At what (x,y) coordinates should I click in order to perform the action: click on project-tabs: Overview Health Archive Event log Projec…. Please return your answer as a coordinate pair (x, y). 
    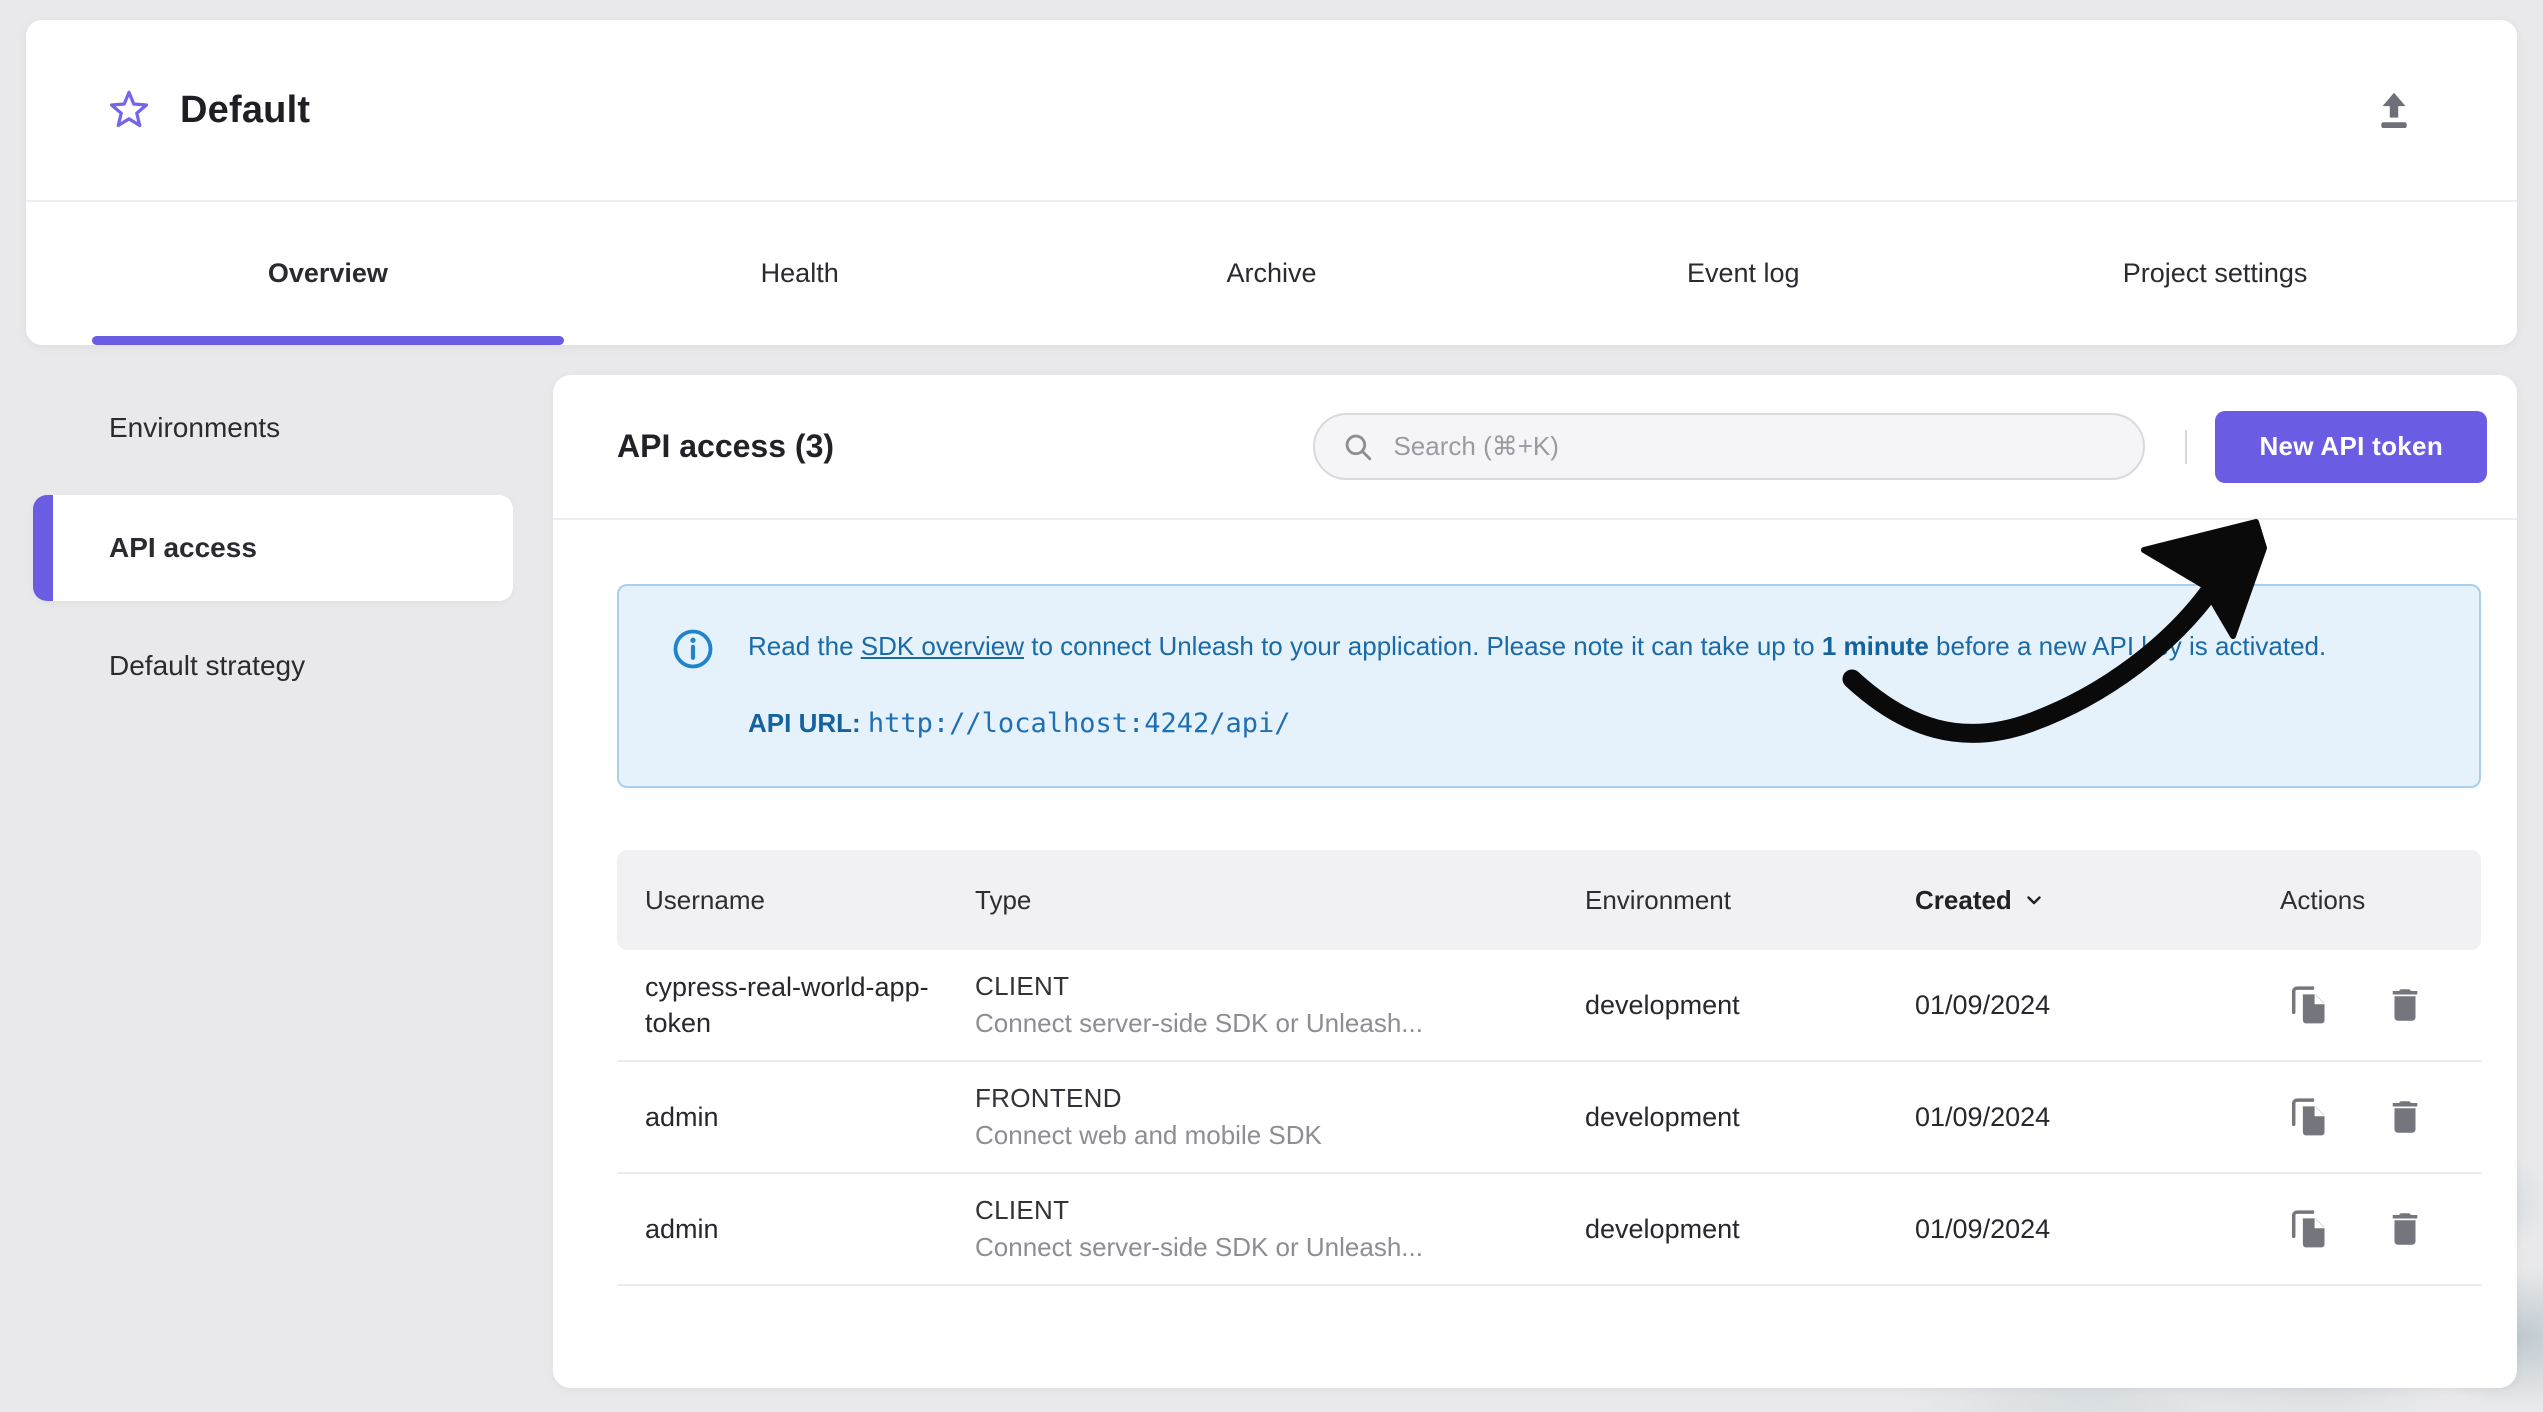
    Looking at the image, I should click on (1271, 272).